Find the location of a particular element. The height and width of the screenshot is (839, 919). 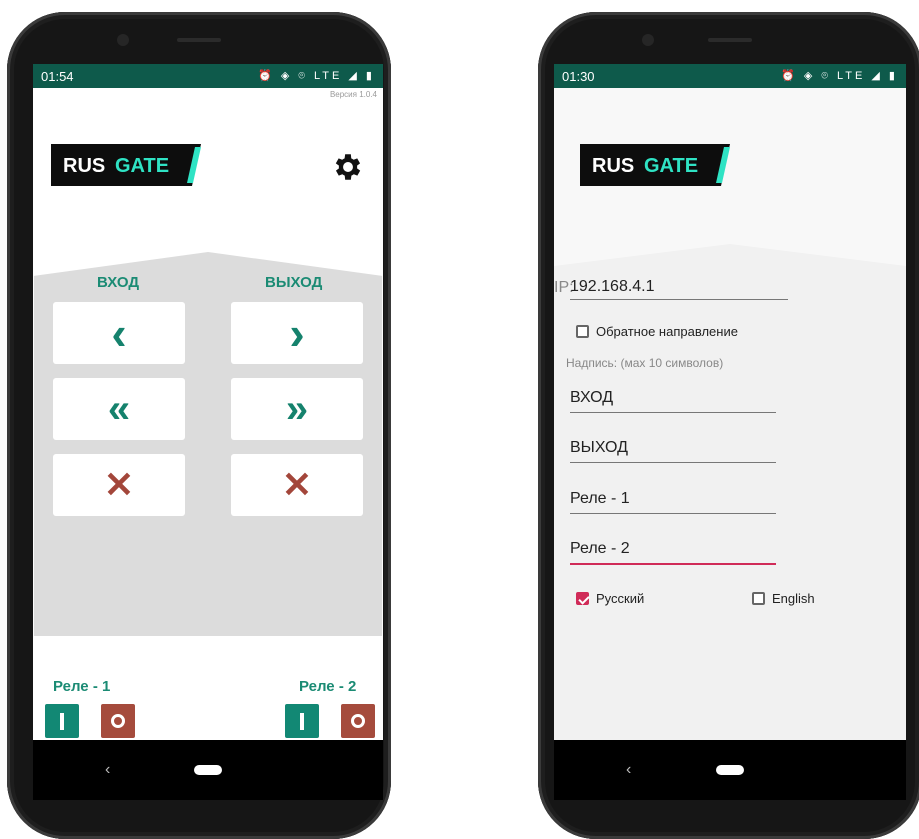

status-bar: 01:54 ⏰ ◈ ⌾ LTE ◢ ▮ is located at coordinates (208, 76).